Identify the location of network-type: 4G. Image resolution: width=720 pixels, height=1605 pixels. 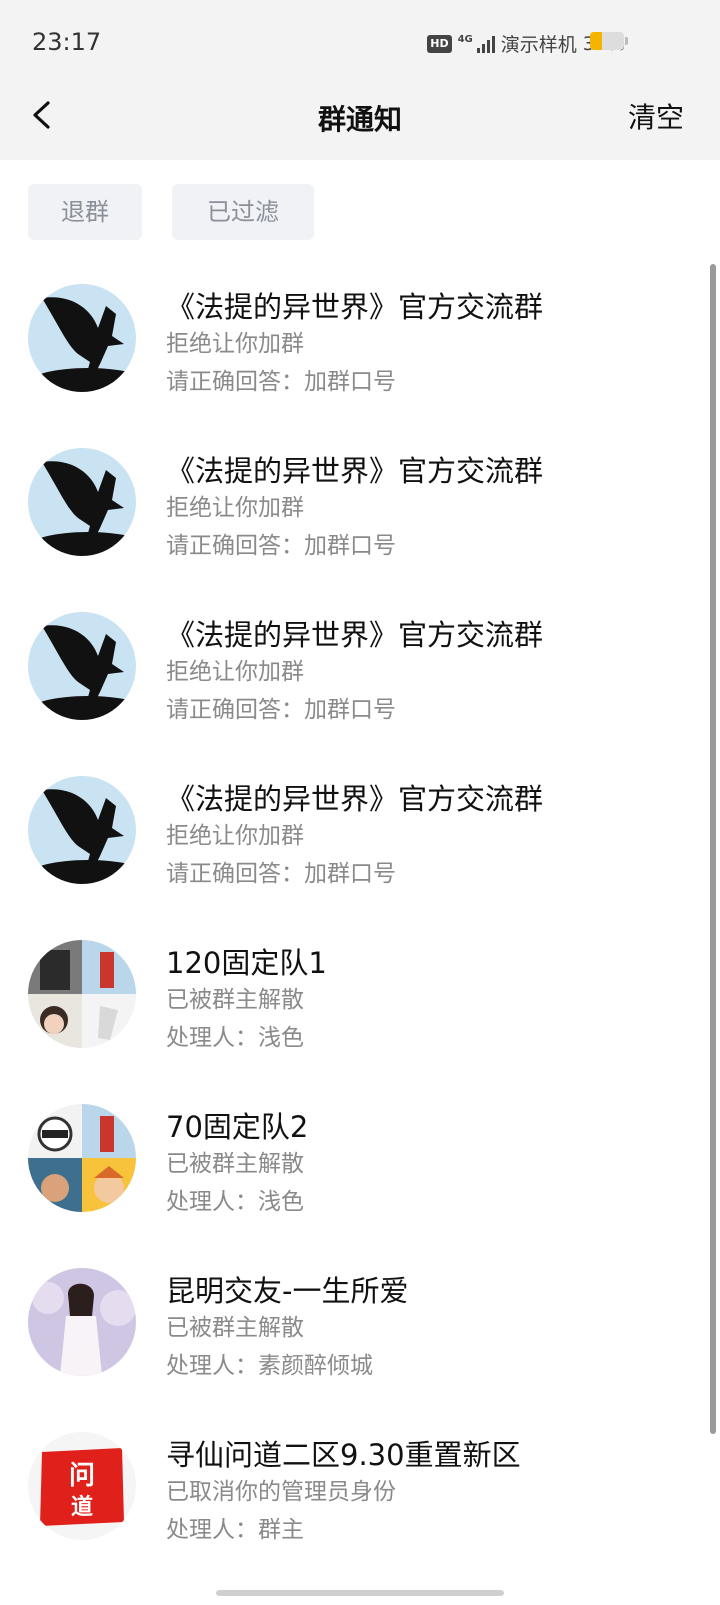
(465, 39).